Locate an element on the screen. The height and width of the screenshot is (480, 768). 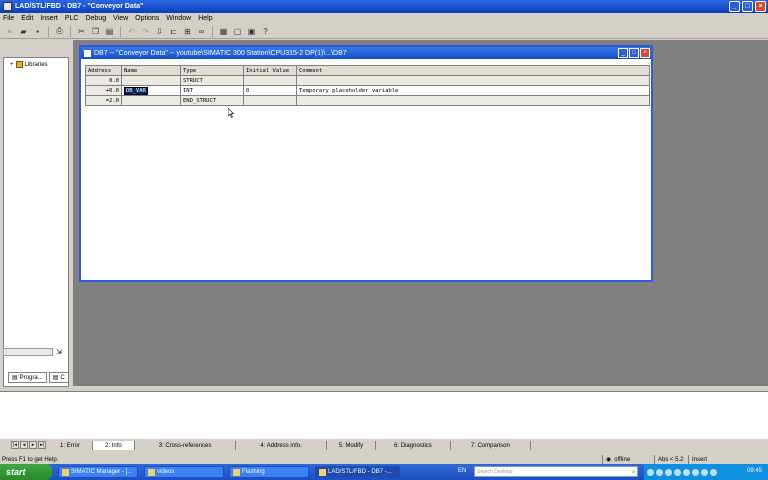
menu-options: Options is located at coordinates (147, 18).